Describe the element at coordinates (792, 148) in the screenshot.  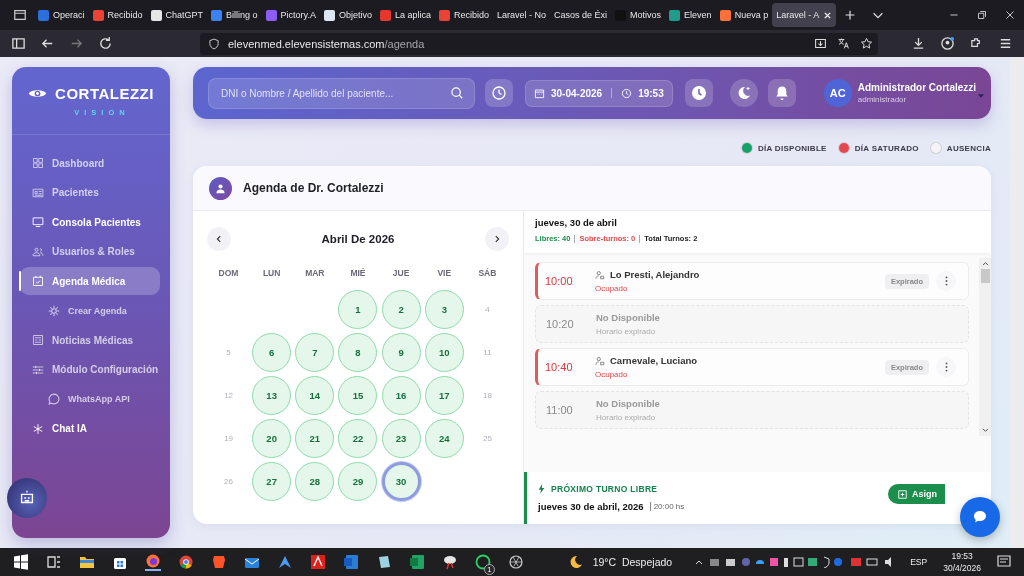
I see `legend-label: DÍA DISPONIBLE` at that location.